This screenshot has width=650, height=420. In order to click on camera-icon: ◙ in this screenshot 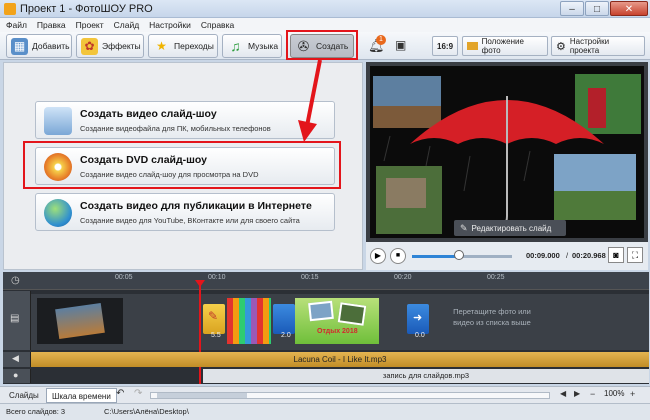, I will do `click(616, 255)`.